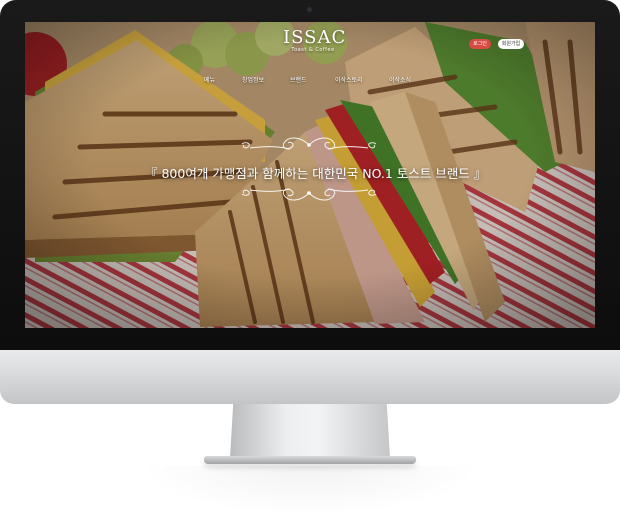  Describe the element at coordinates (309, 143) in the screenshot. I see `ornament-top` at that location.